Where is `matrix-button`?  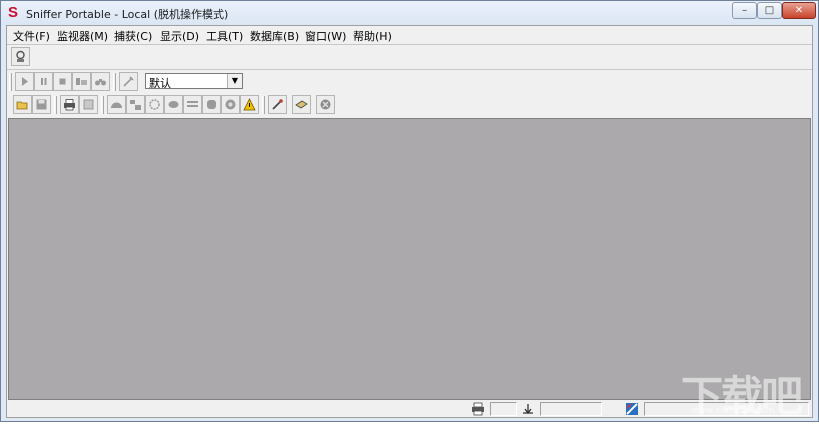 matrix-button is located at coordinates (154, 104).